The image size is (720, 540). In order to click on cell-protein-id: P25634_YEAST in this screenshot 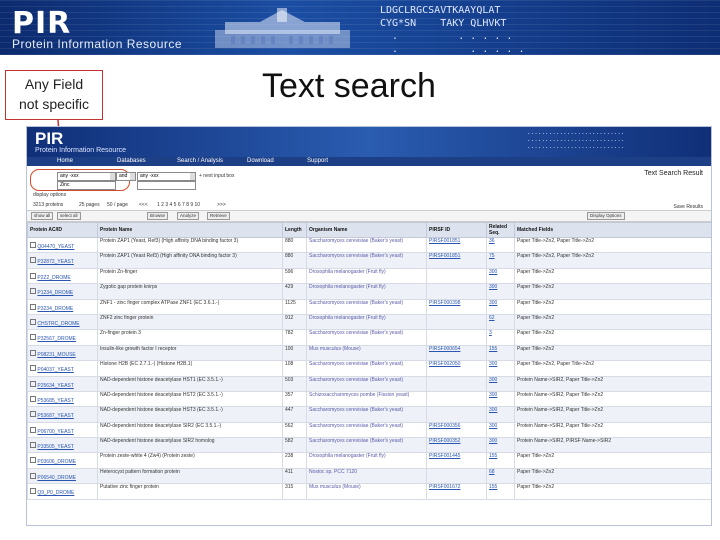, I will do `click(62, 383)`.